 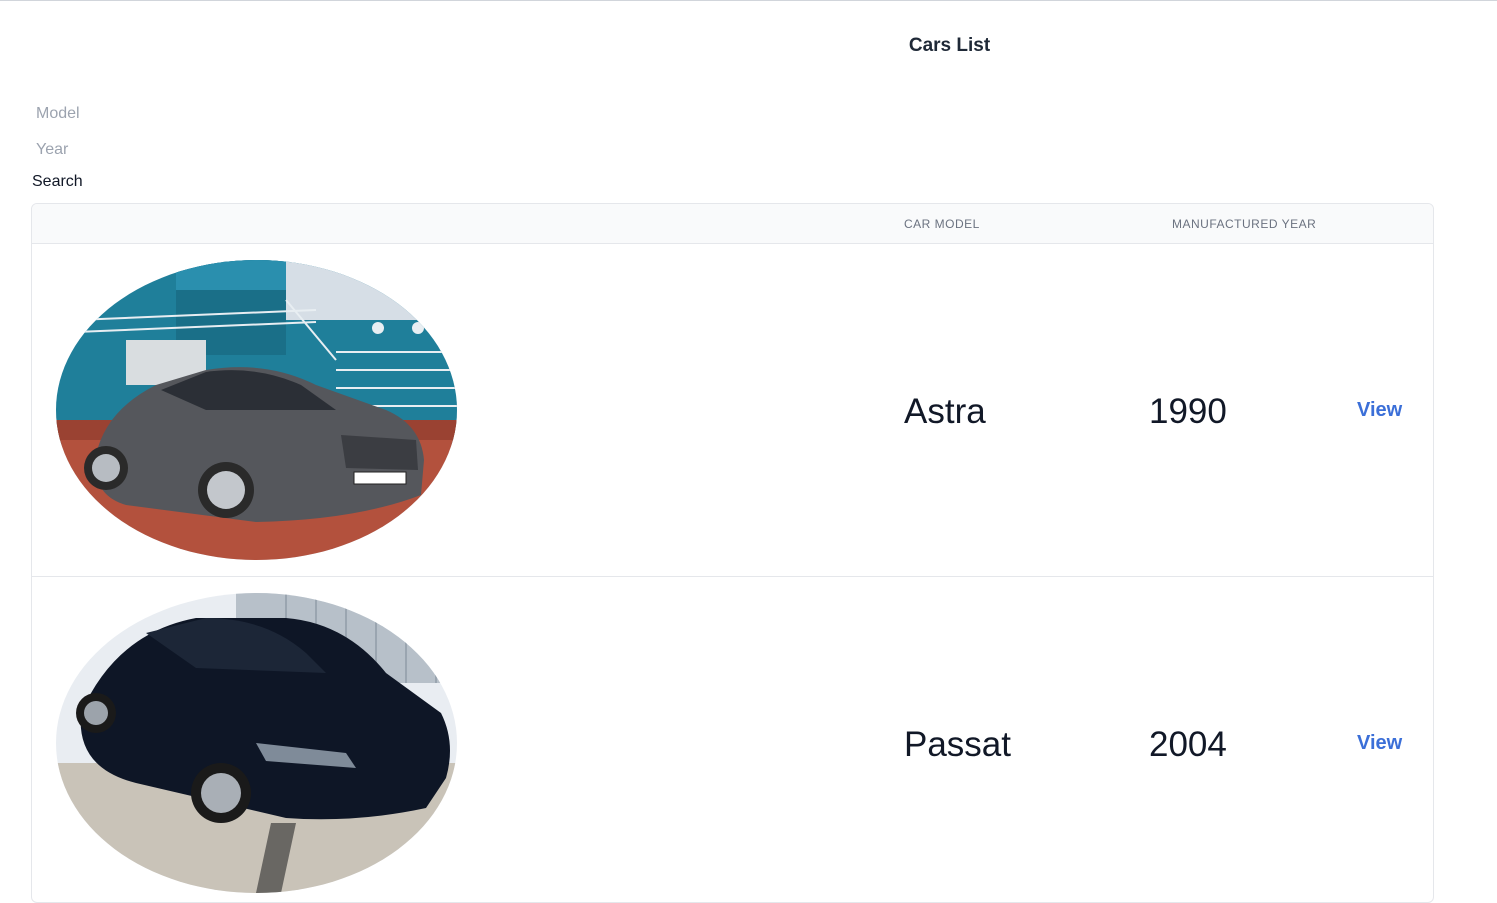 I want to click on page-title: Cars List, so click(x=949, y=45).